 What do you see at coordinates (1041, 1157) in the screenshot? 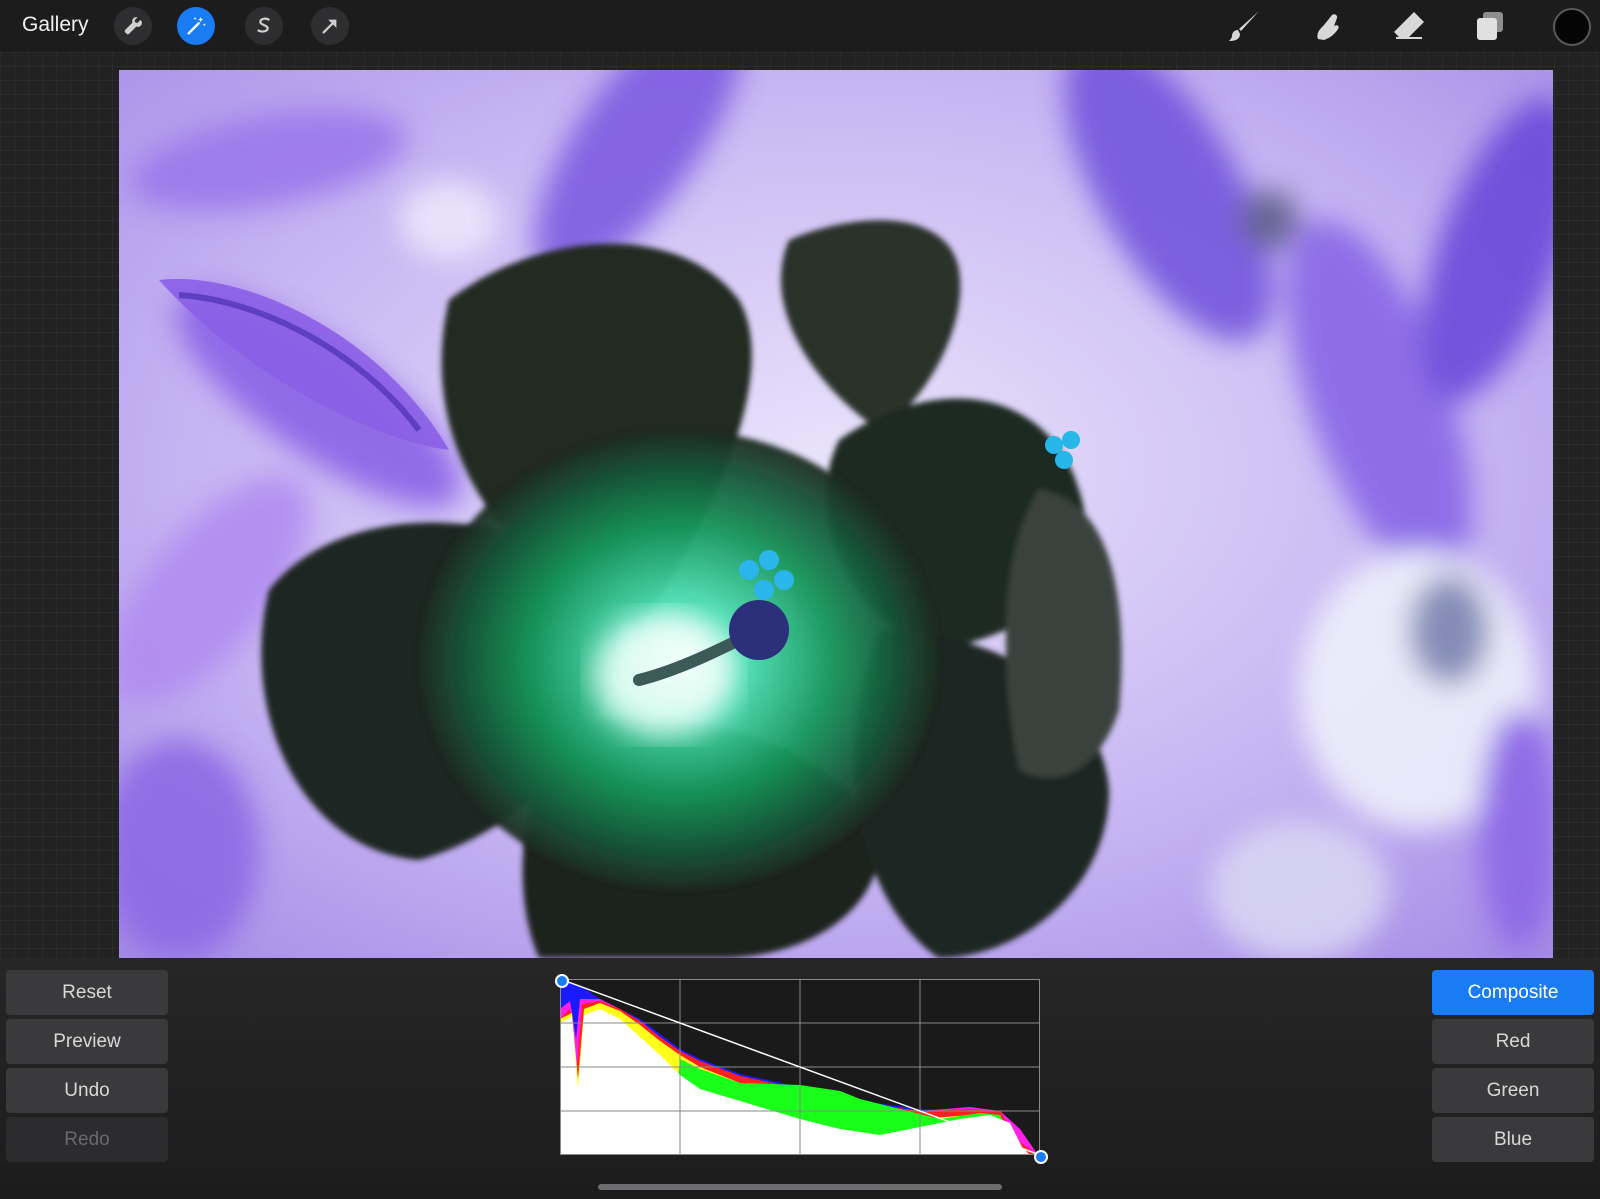
I see `curve-point-end` at bounding box center [1041, 1157].